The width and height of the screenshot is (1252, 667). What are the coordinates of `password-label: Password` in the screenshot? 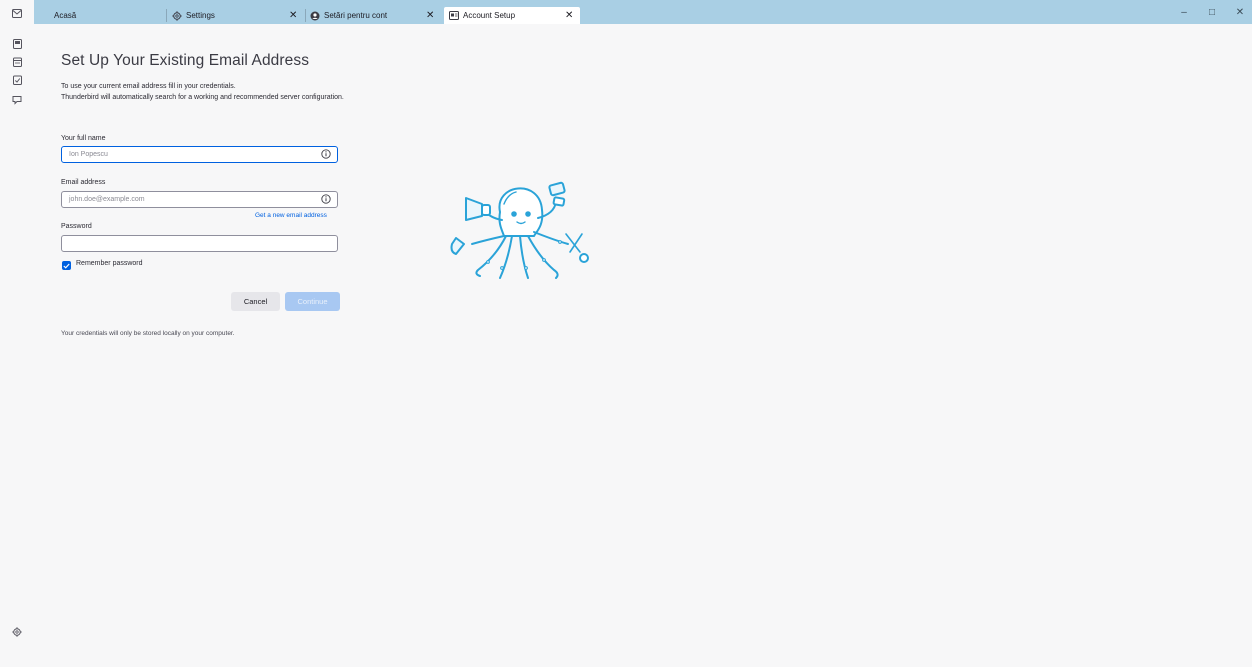 It's located at (76, 226).